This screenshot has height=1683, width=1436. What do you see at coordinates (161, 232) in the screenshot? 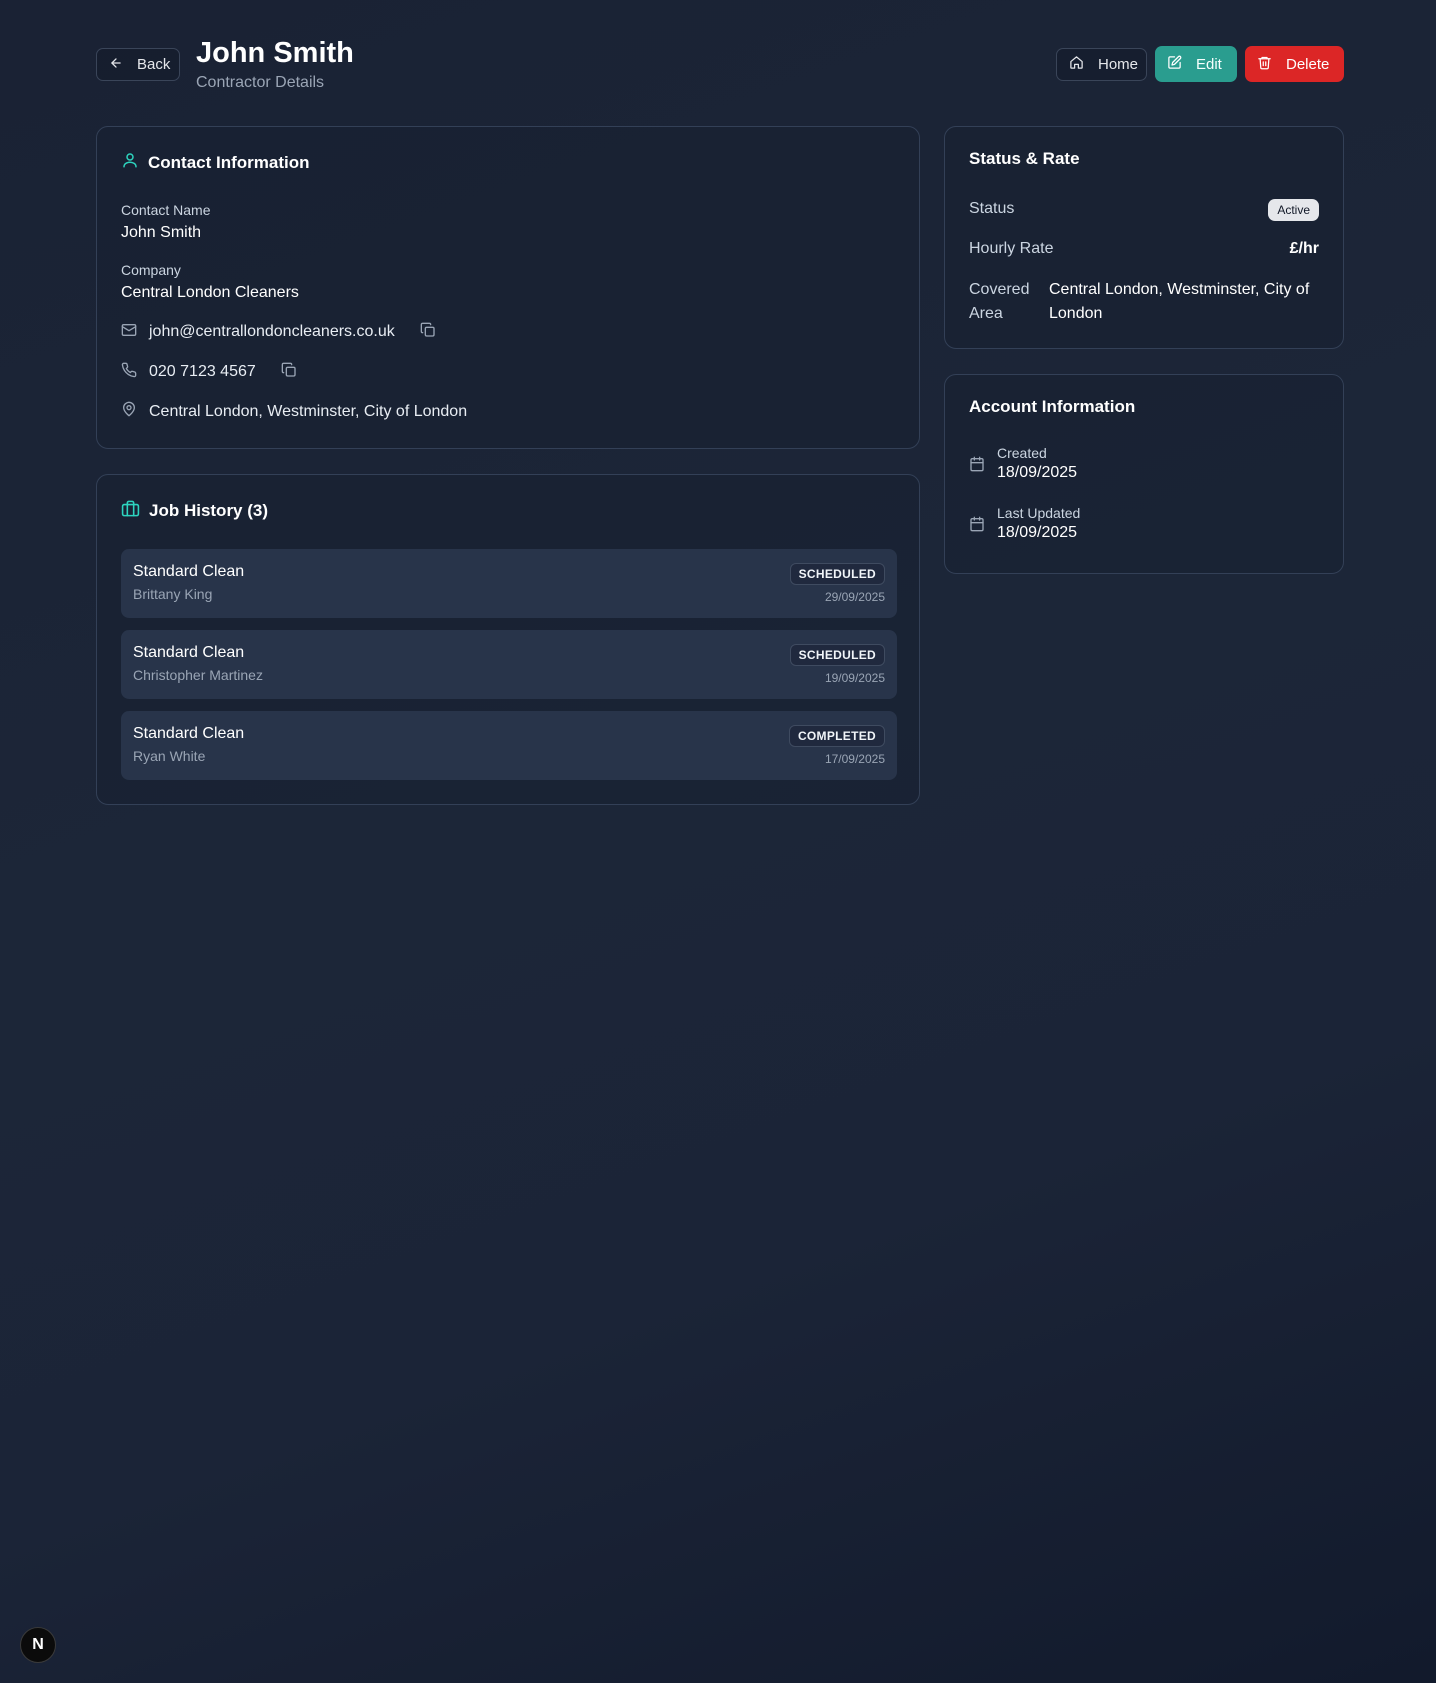
I see `contact-name-value: John Smith` at bounding box center [161, 232].